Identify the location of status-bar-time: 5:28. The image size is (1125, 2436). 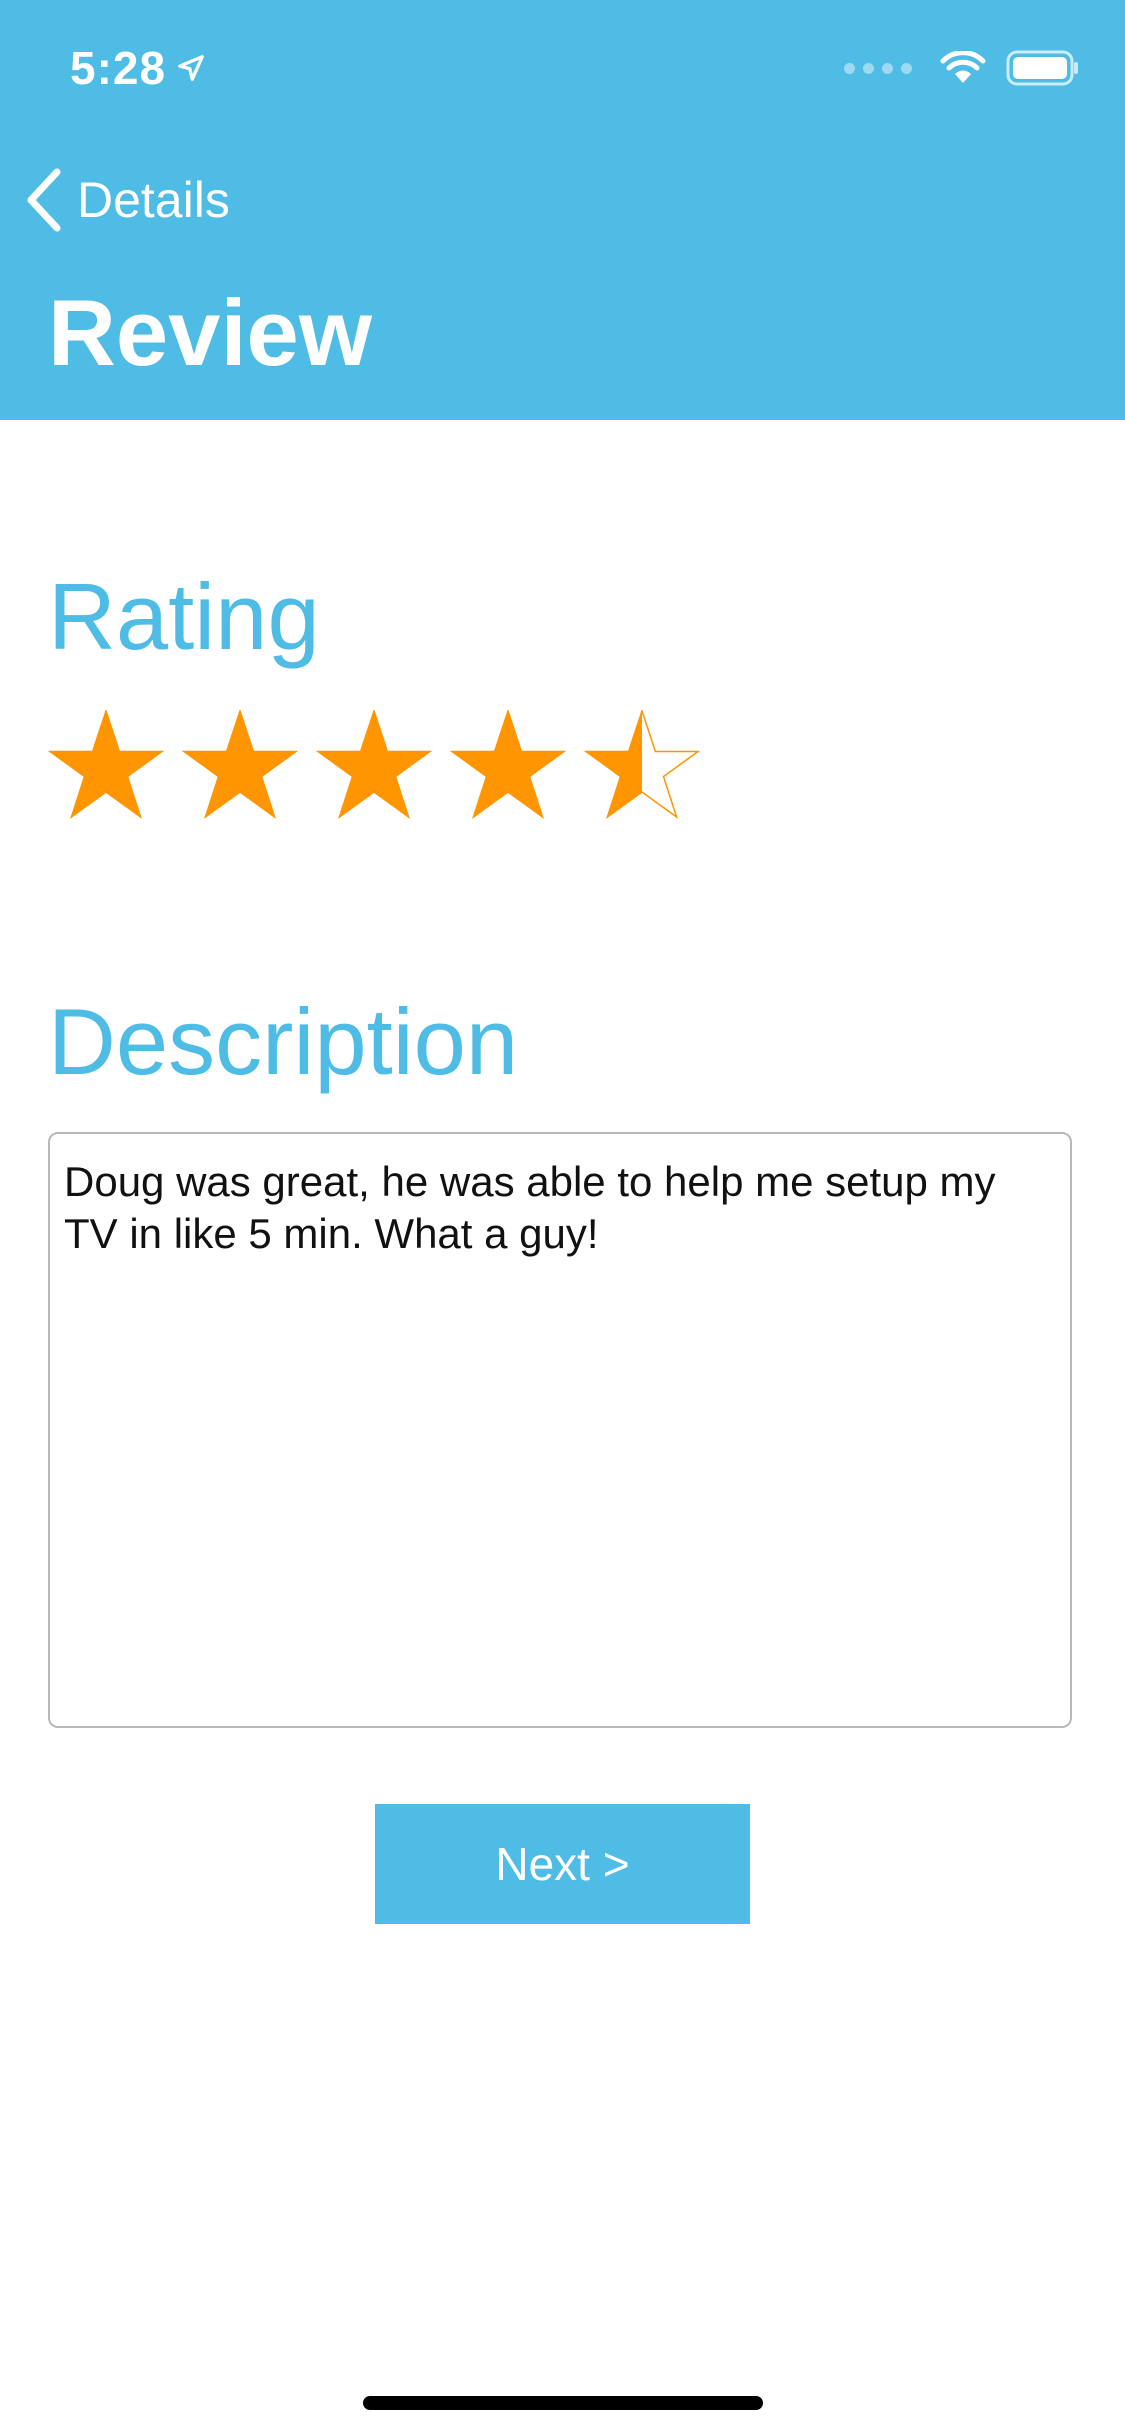
(138, 68).